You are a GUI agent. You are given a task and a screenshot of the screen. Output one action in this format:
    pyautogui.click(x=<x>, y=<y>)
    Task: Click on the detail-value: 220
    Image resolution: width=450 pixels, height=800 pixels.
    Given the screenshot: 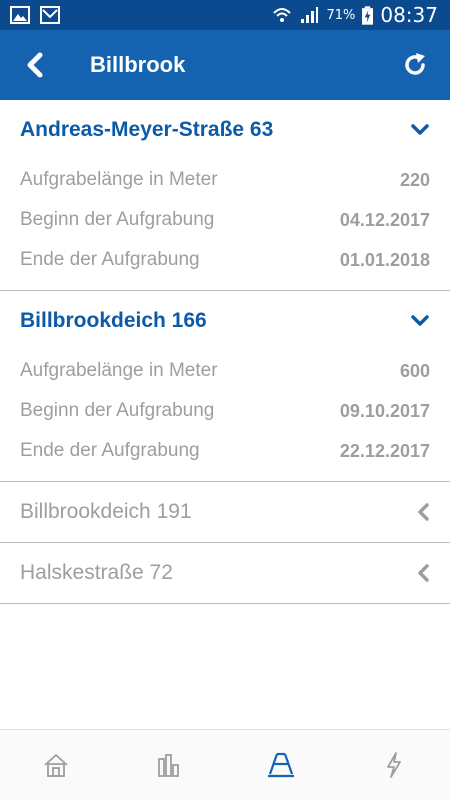 What is the action you would take?
    pyautogui.click(x=414, y=179)
    